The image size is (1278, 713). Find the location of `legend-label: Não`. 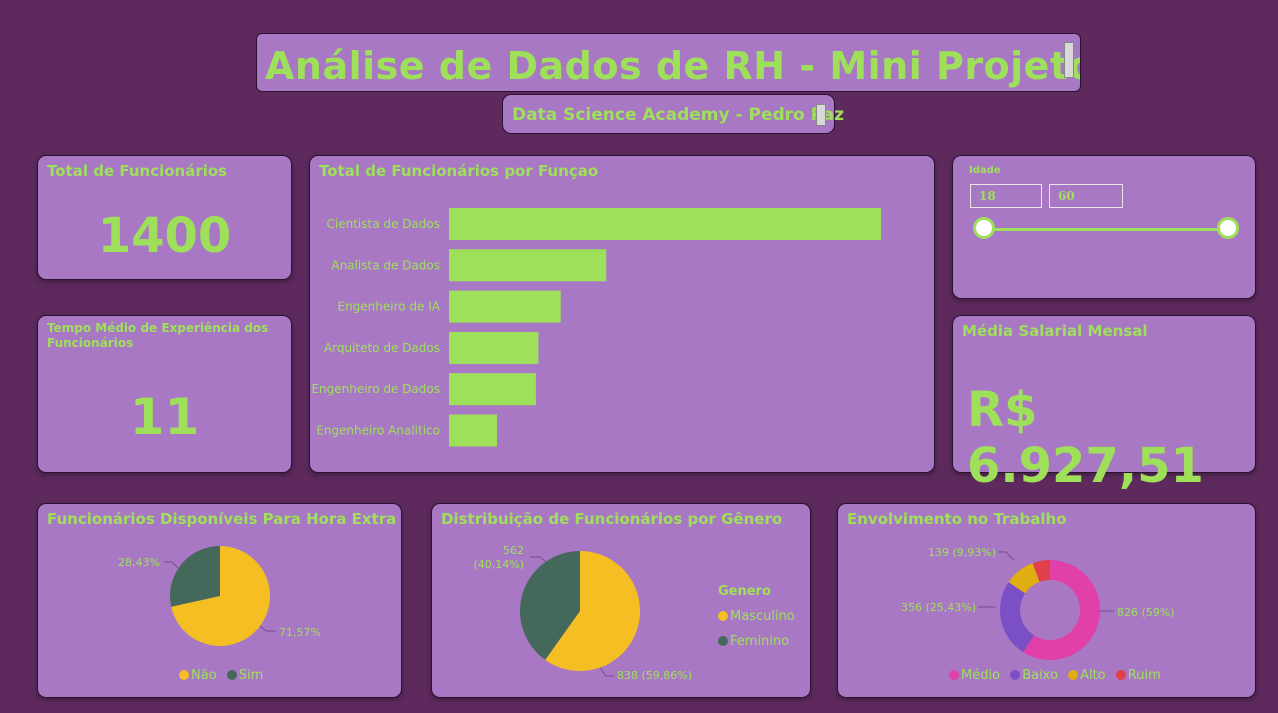

legend-label: Não is located at coordinates (204, 675).